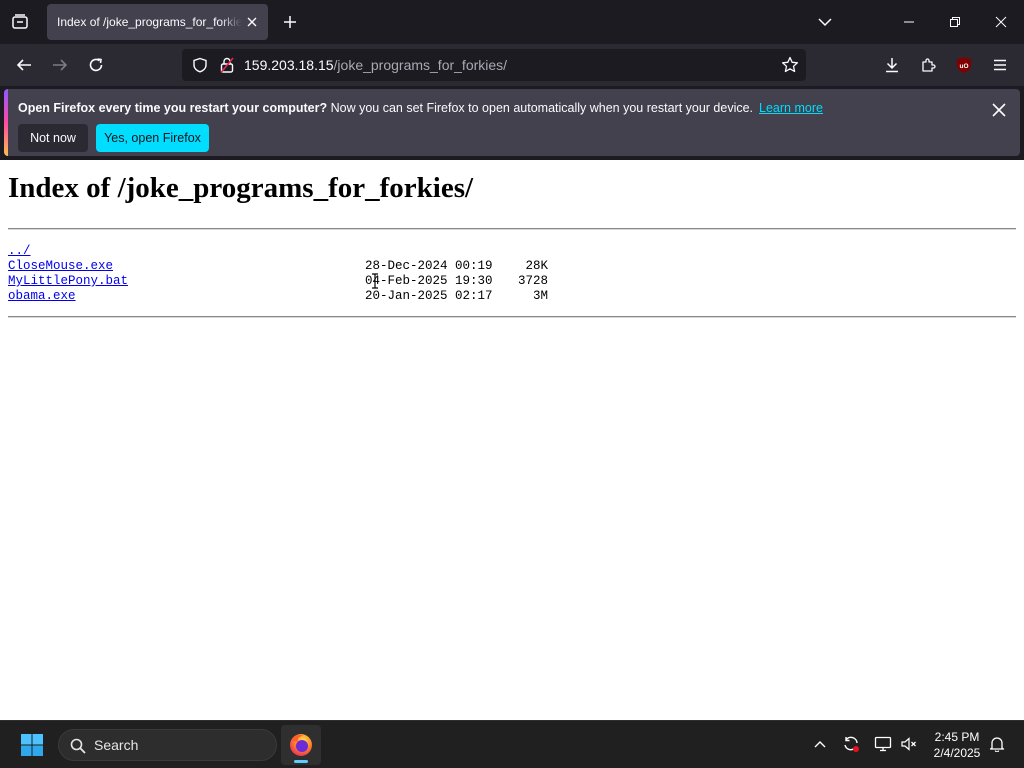  What do you see at coordinates (420, 65) in the screenshot?
I see `url-path: /joke_programs_for_forkies/` at bounding box center [420, 65].